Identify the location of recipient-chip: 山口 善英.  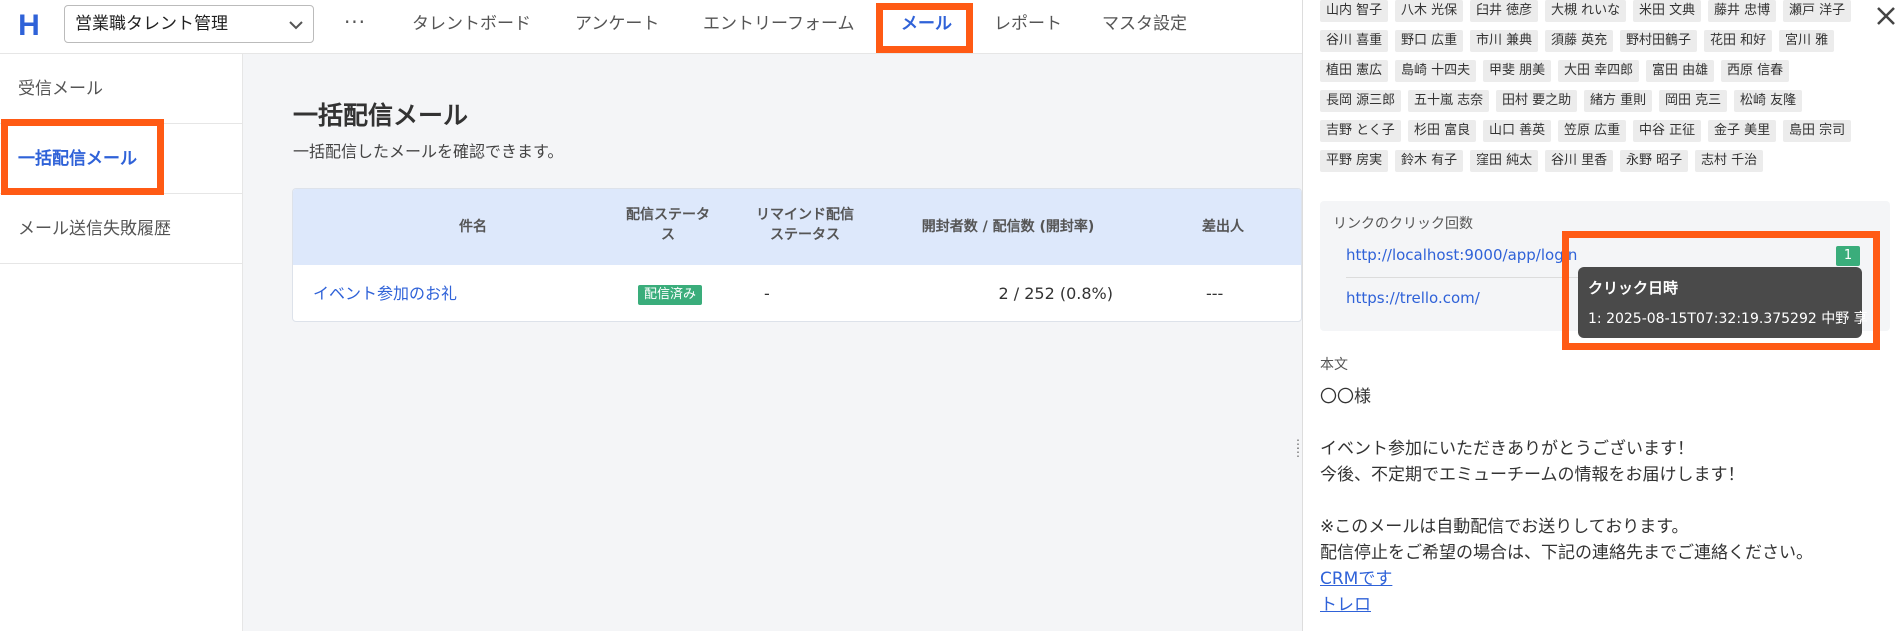
(1517, 131).